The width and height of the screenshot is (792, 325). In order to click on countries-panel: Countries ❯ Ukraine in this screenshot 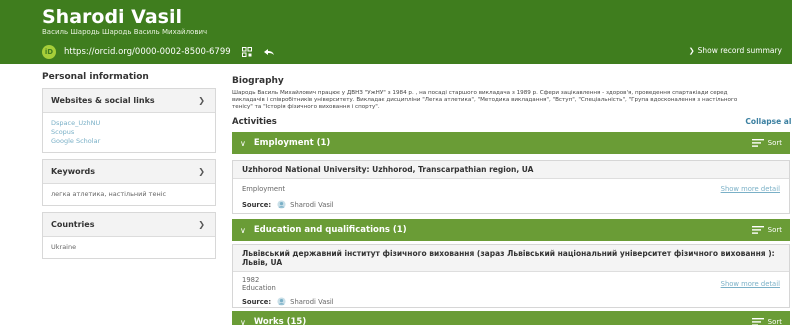, I will do `click(129, 235)`.